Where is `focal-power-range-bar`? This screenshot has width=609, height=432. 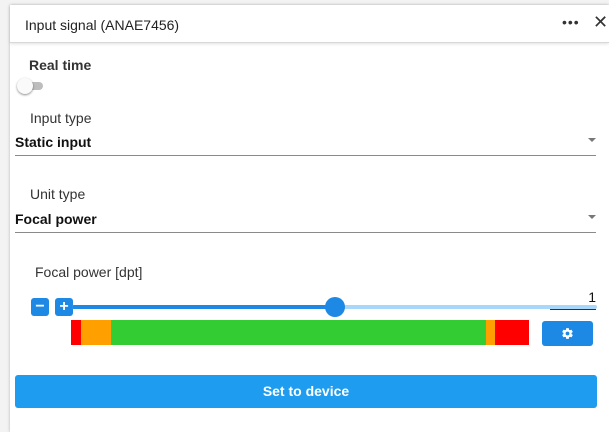 focal-power-range-bar is located at coordinates (305, 332).